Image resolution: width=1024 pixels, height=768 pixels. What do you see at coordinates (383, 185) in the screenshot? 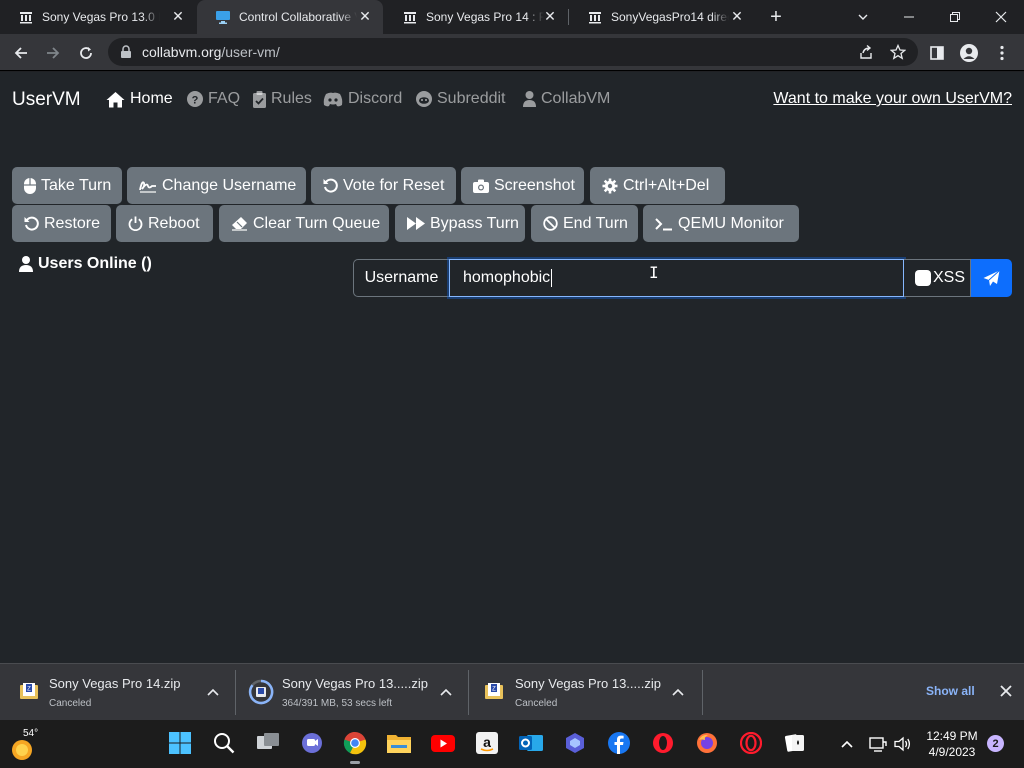
I see `vote-for-reset-button: Vote for Reset` at bounding box center [383, 185].